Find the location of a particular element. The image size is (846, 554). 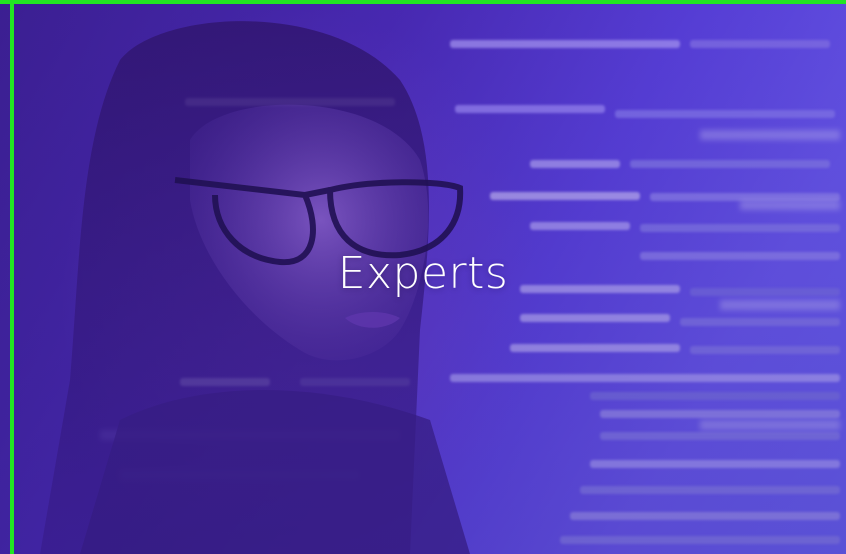

page-title: Experts is located at coordinates (423, 273).